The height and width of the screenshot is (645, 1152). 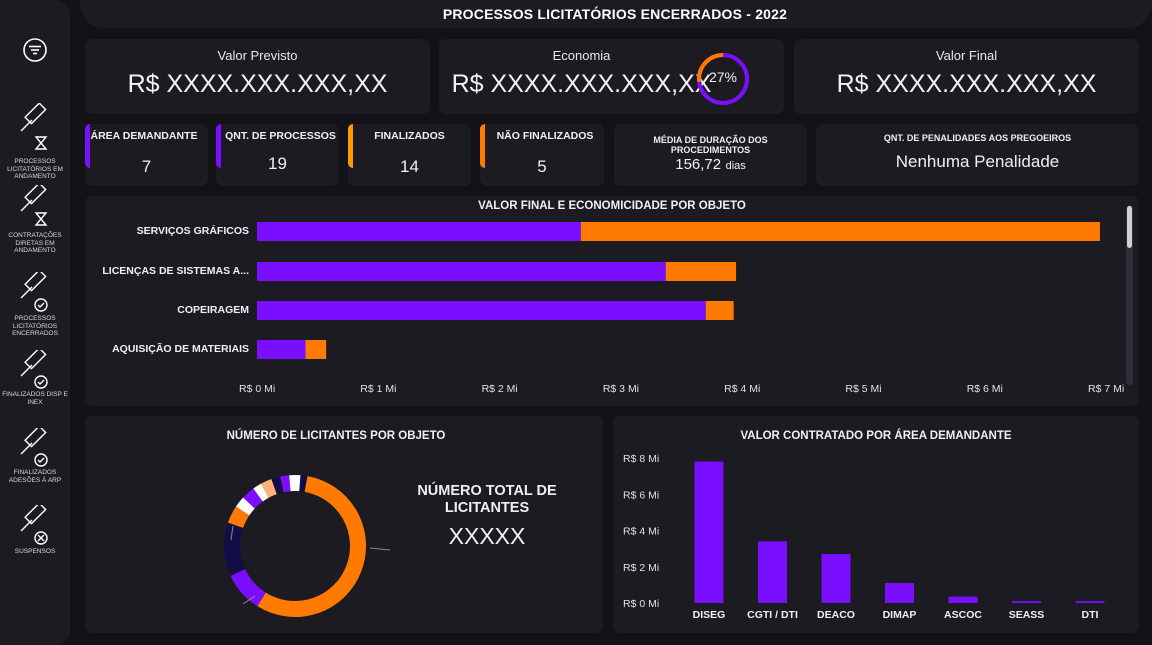 What do you see at coordinates (35, 551) in the screenshot?
I see `sidebar-item-label: SUSPENSOS` at bounding box center [35, 551].